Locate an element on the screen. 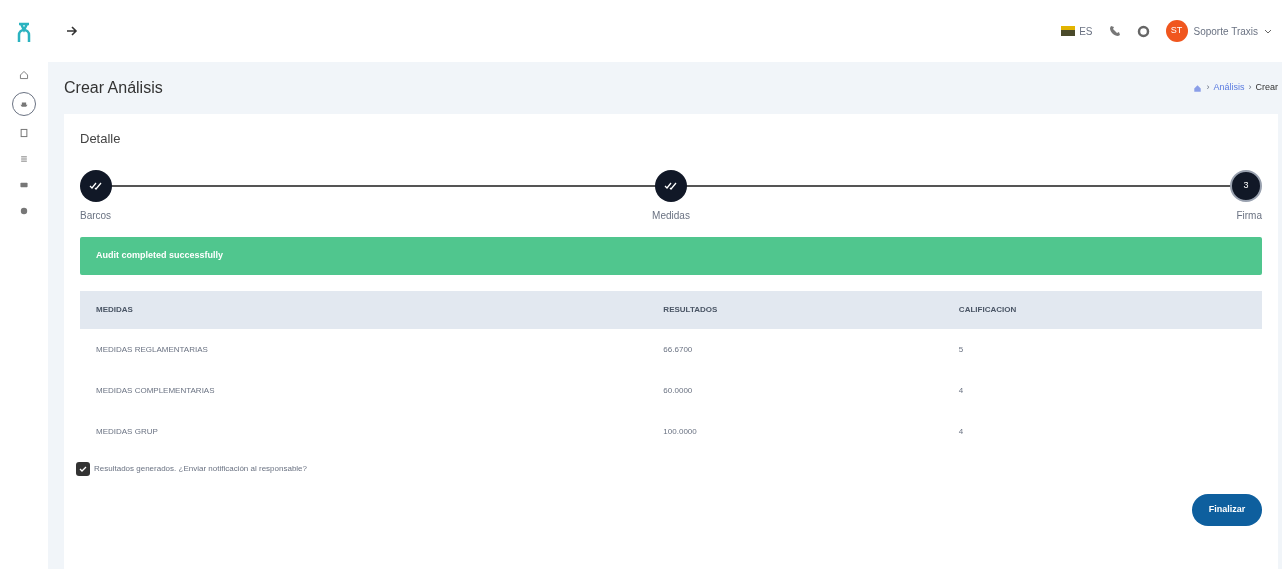  step-label: Barcos is located at coordinates (96, 216).